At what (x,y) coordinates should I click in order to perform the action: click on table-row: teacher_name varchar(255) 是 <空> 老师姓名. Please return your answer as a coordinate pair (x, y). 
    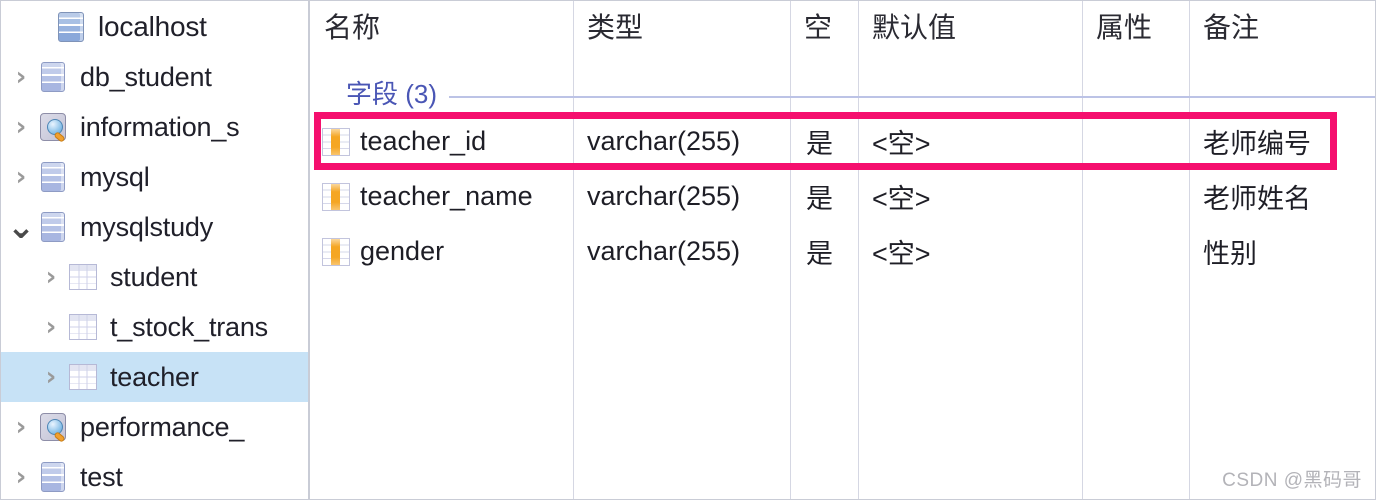
    Looking at the image, I should click on (843, 196).